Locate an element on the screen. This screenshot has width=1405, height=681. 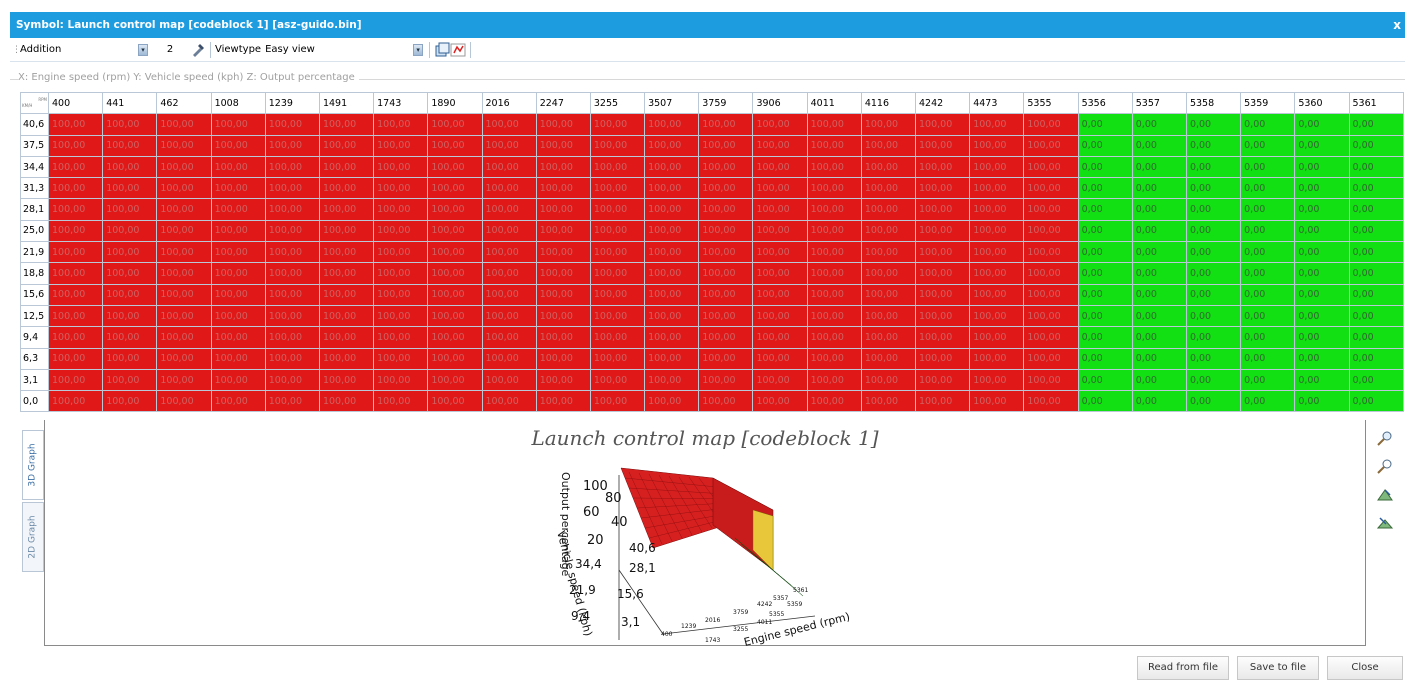
window-close-button: x is located at coordinates (1397, 25).